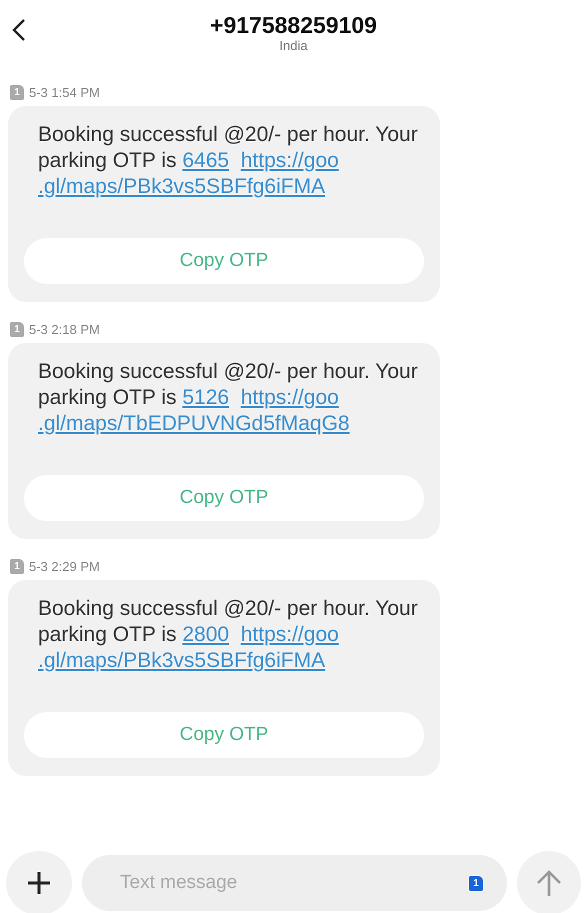  I want to click on message-time: 5-3 1:54 PM, so click(64, 92).